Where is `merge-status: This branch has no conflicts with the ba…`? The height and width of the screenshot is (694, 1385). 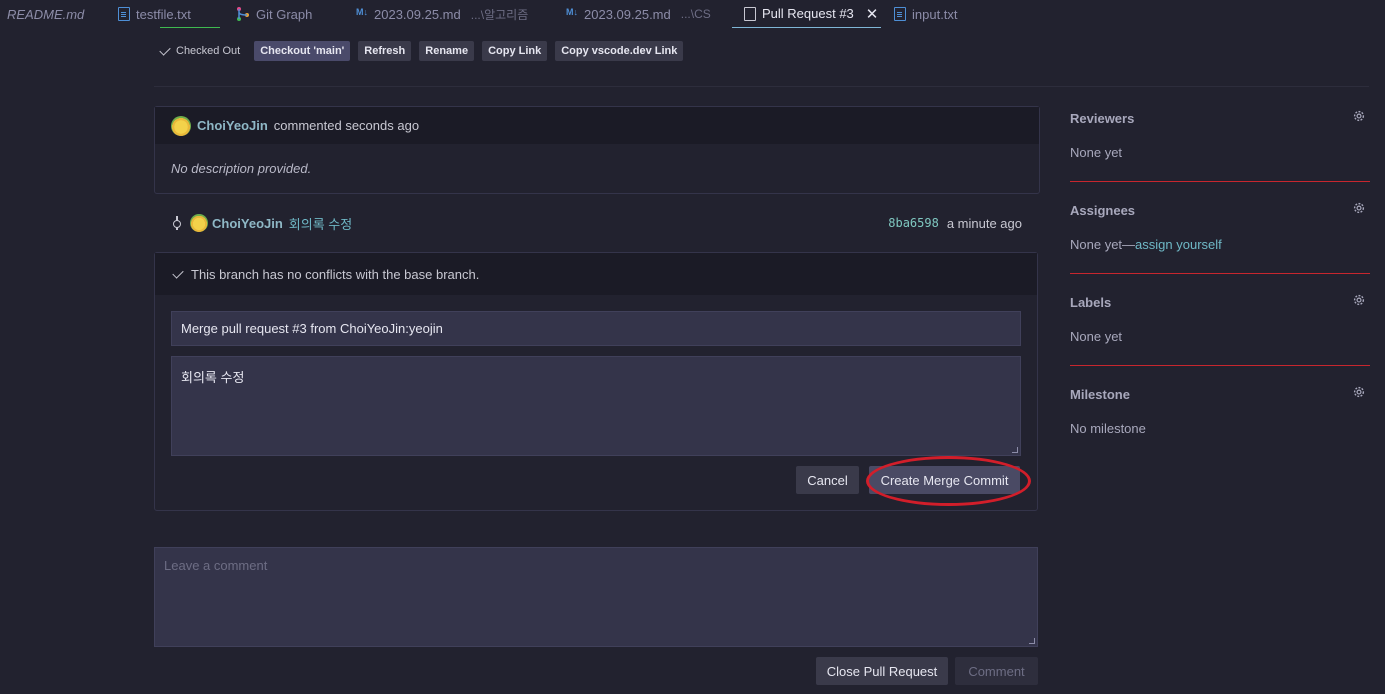 merge-status: This branch has no conflicts with the ba… is located at coordinates (596, 274).